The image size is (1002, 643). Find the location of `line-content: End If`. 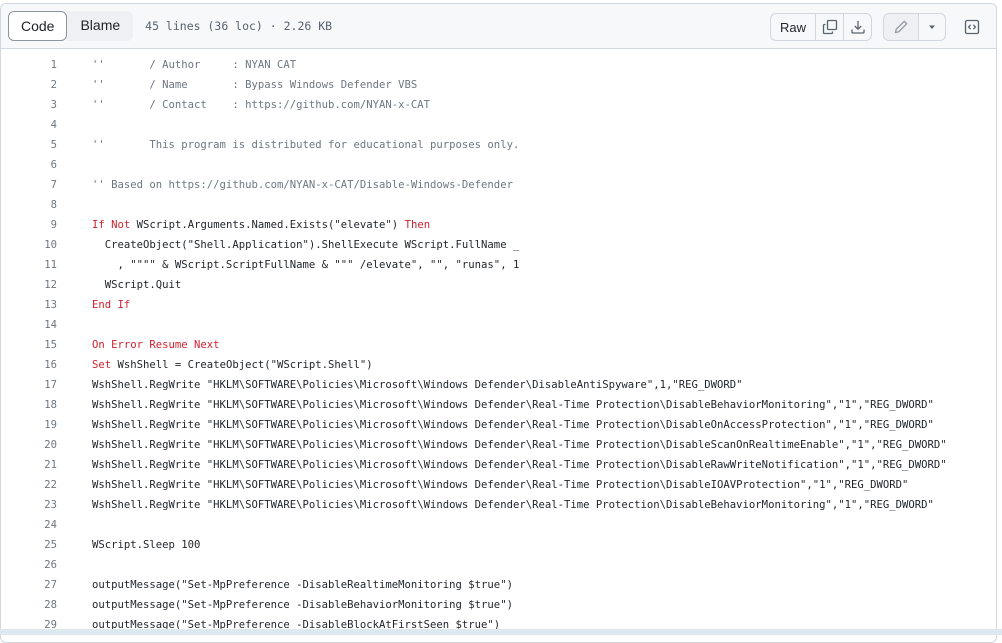

line-content: End If is located at coordinates (111, 305).